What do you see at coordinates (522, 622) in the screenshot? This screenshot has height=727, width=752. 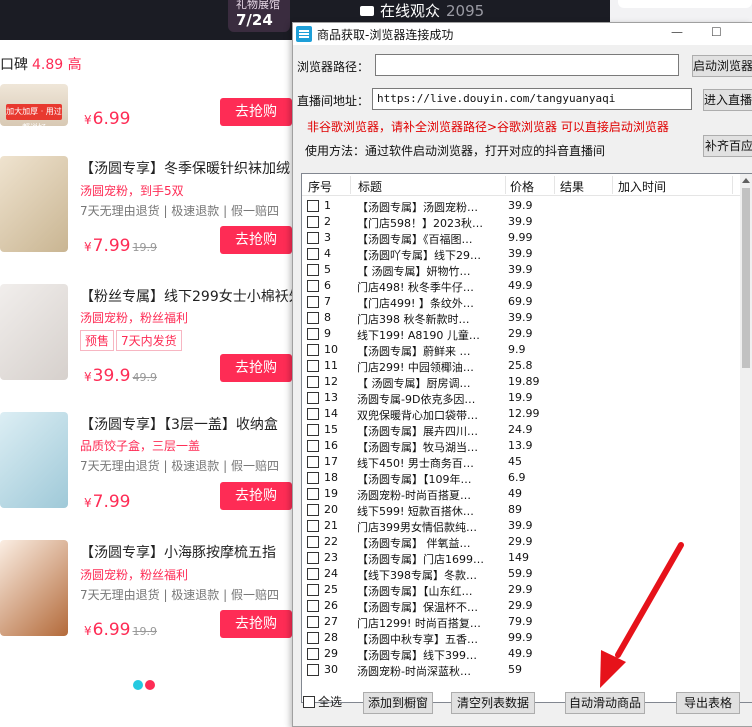 I see `table-row: 27 门店1299! 时尚百搭复… 79.9` at bounding box center [522, 622].